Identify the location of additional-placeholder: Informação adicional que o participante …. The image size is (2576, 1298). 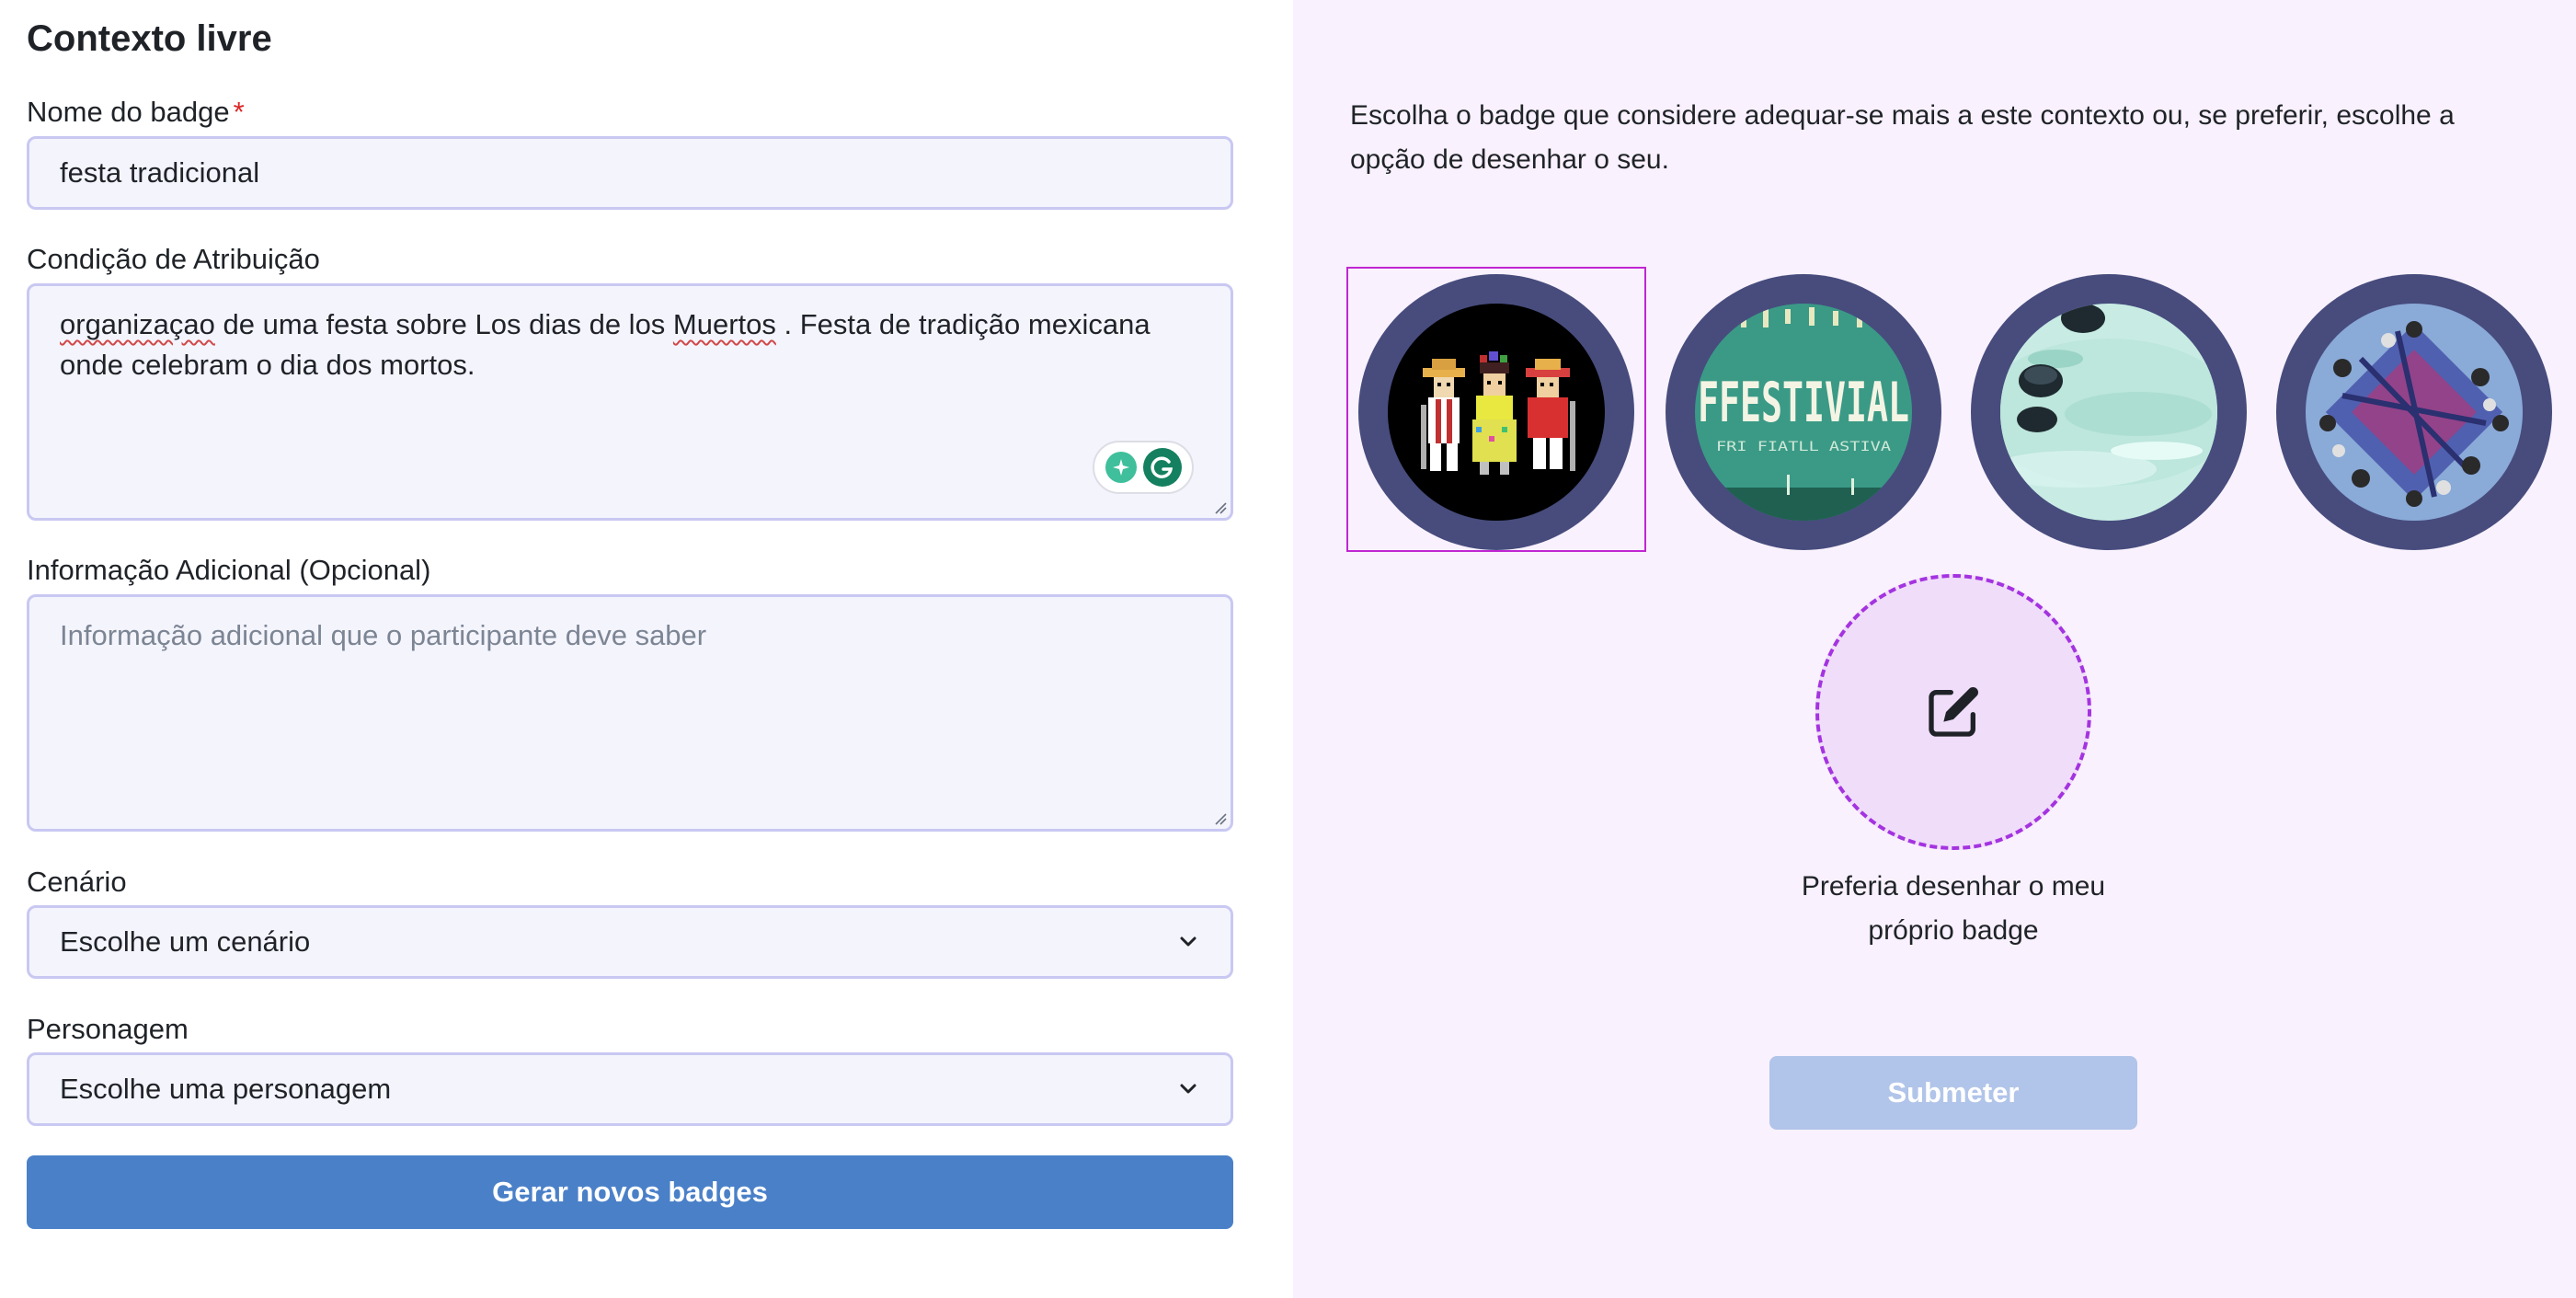
(384, 635).